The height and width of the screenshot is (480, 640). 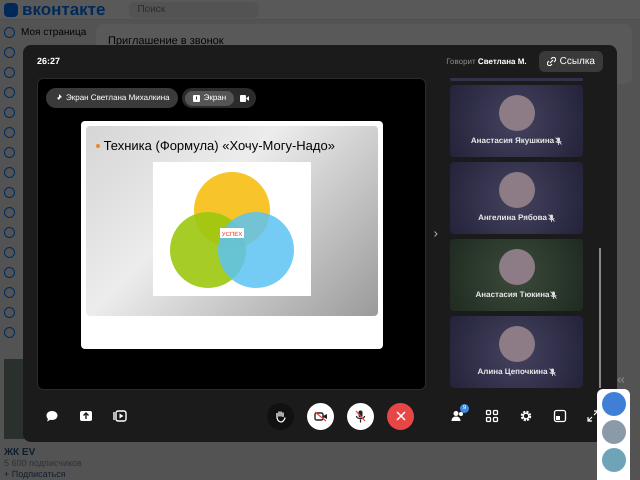 What do you see at coordinates (492, 416) in the screenshot?
I see `grid-icon` at bounding box center [492, 416].